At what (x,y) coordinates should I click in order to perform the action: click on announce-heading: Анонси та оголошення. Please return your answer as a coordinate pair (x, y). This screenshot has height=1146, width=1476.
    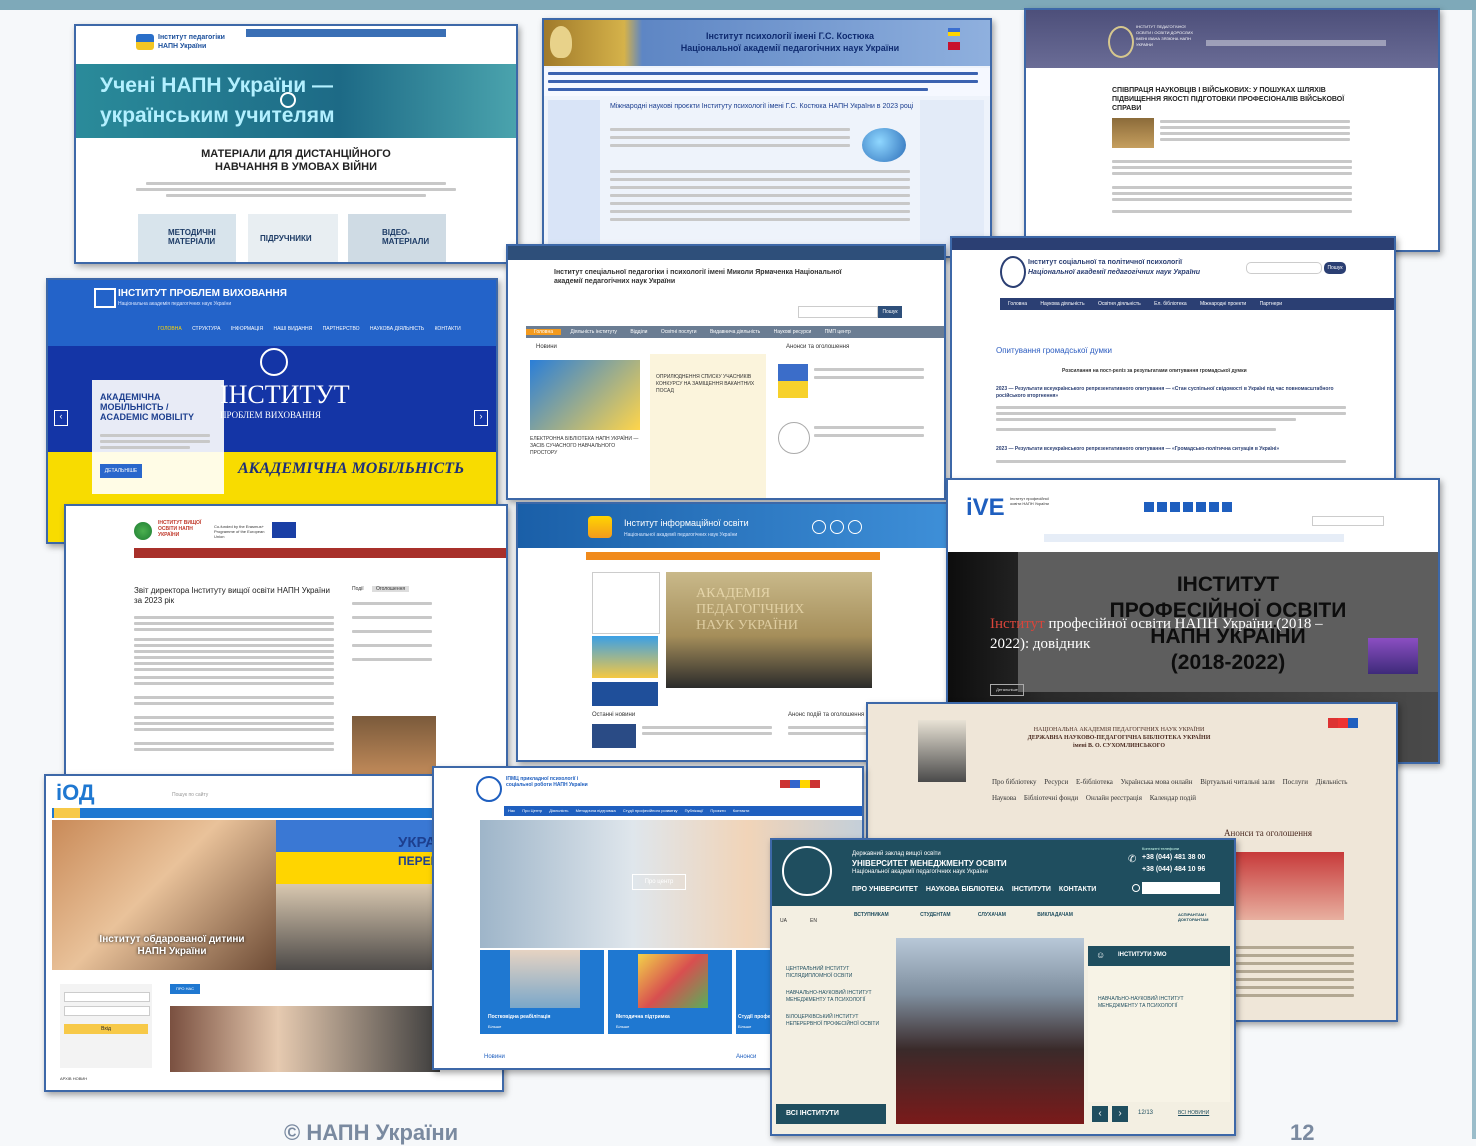
    Looking at the image, I should click on (818, 347).